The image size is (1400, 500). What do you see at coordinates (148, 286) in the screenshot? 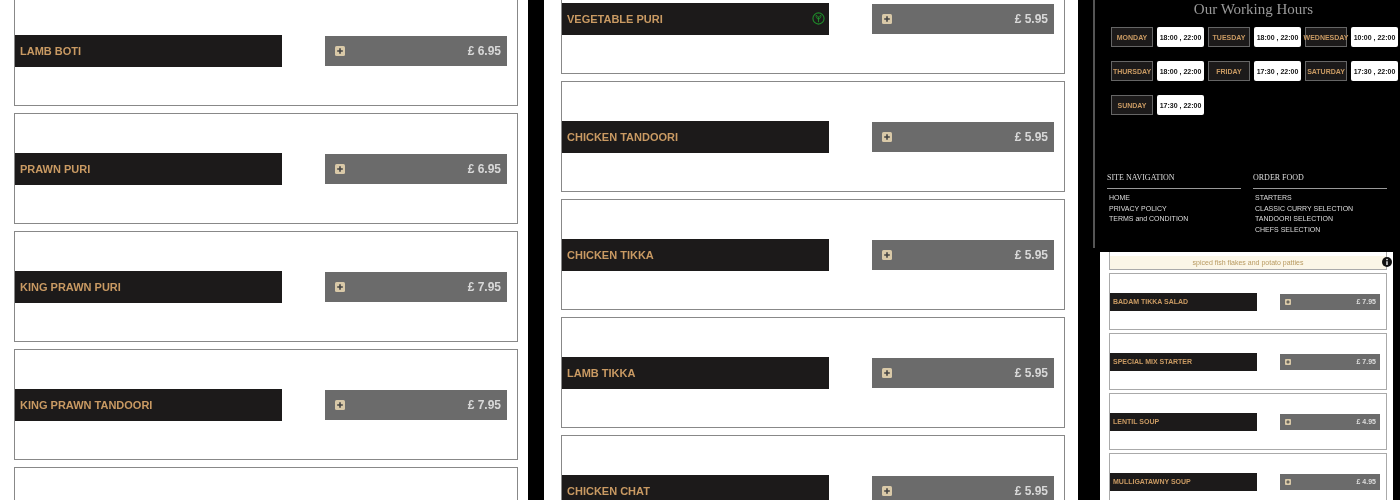
I see `dish-name: KING PRAWN PURI` at bounding box center [148, 286].